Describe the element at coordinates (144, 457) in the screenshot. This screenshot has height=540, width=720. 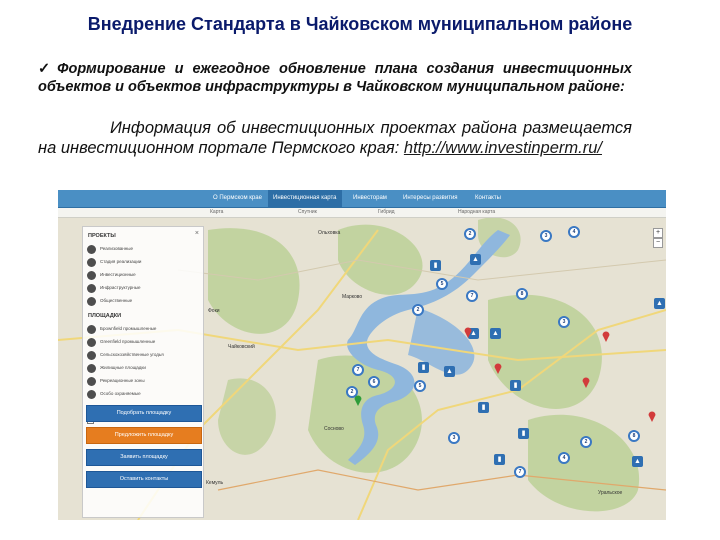
I see `declare-site-button: Заявить площадку` at that location.